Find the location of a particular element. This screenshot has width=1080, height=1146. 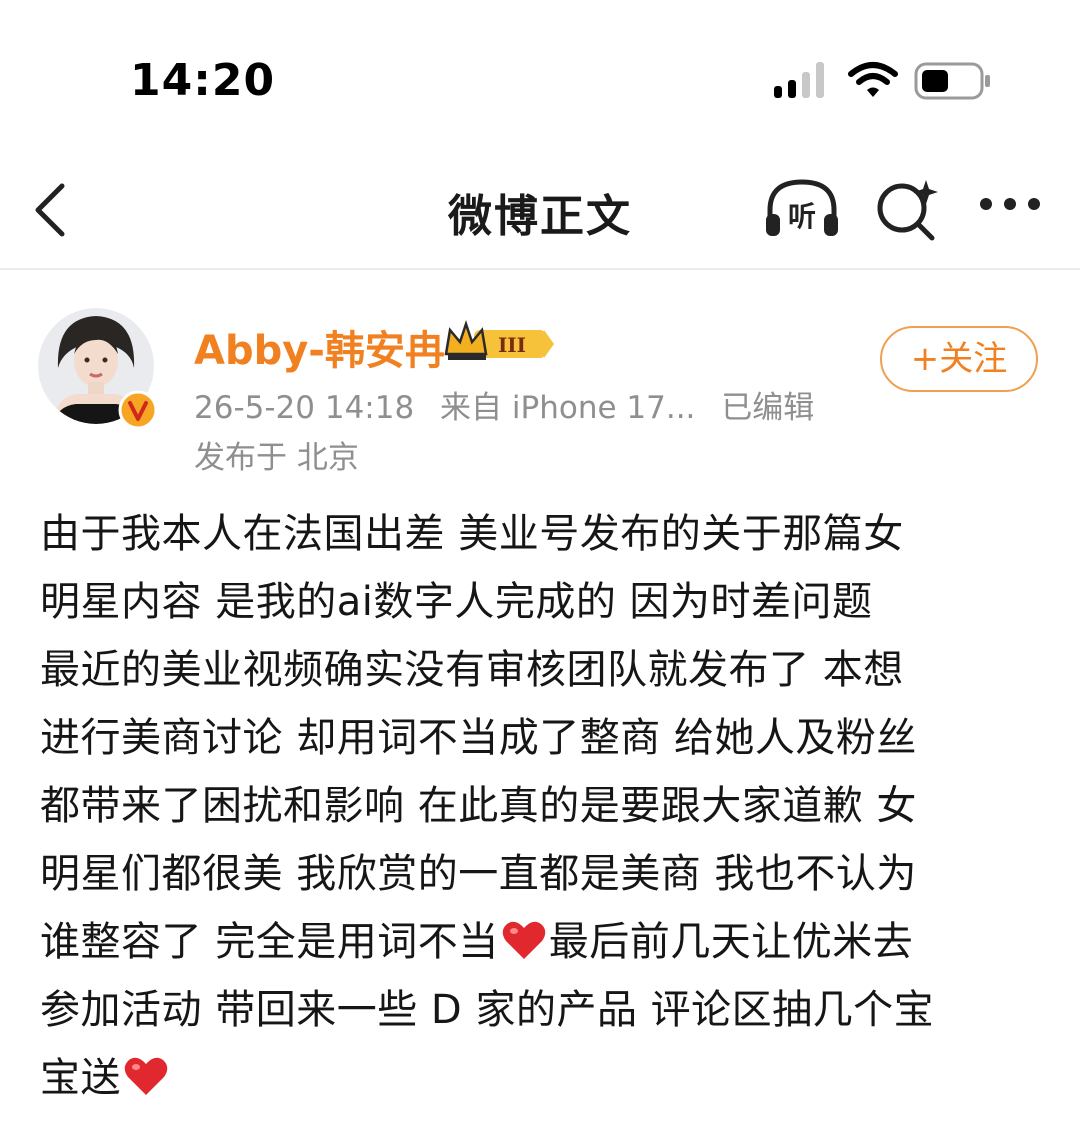

status-bar: 14:20 is located at coordinates (540, 75).